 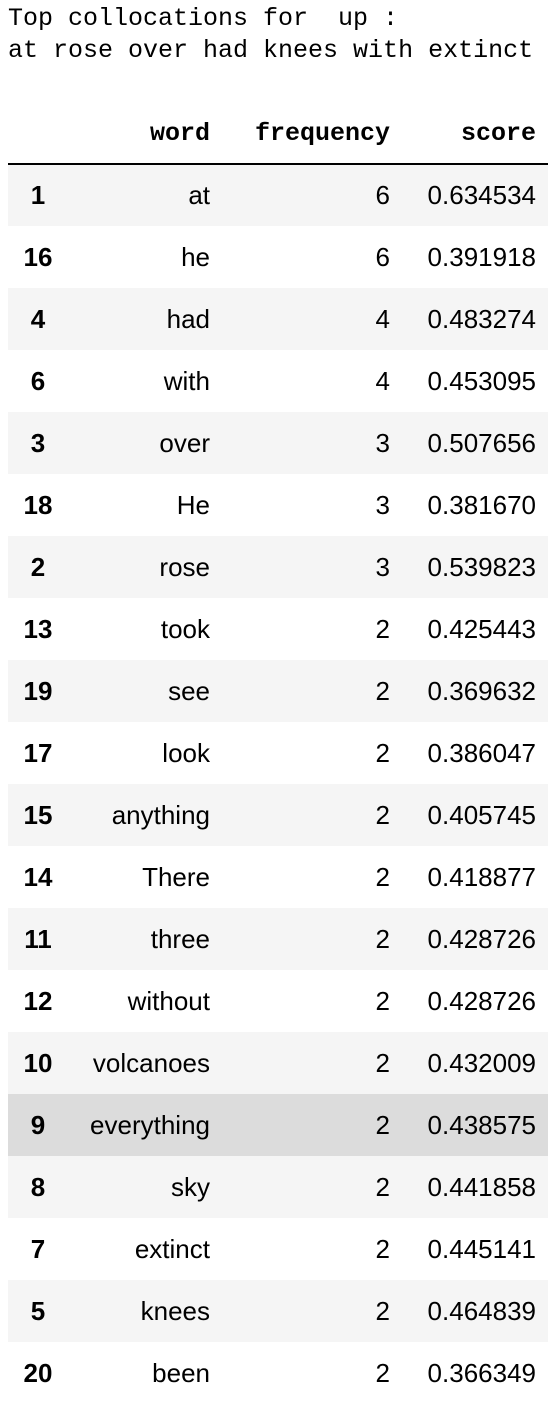 What do you see at coordinates (38, 504) in the screenshot?
I see `row-index: 18` at bounding box center [38, 504].